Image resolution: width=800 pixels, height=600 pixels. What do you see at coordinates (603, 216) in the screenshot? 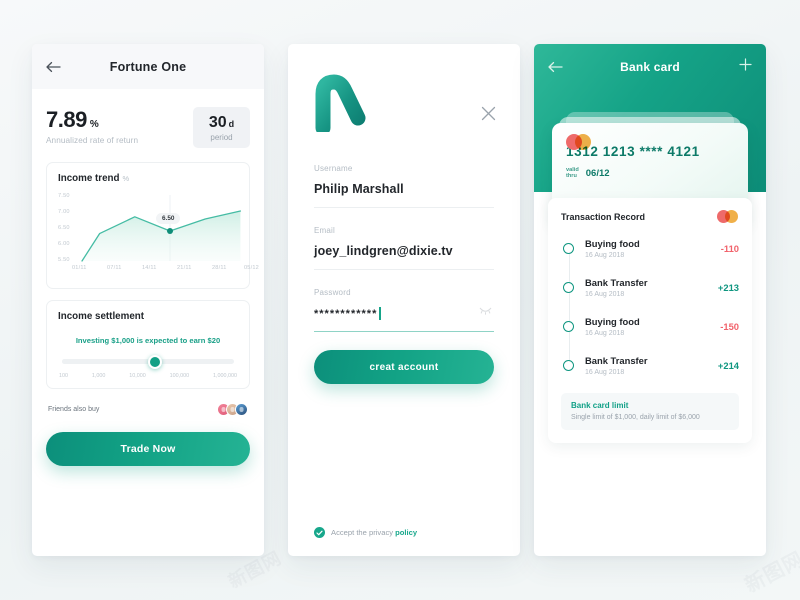
I see `transaction-title: Transaction Record` at bounding box center [603, 216].